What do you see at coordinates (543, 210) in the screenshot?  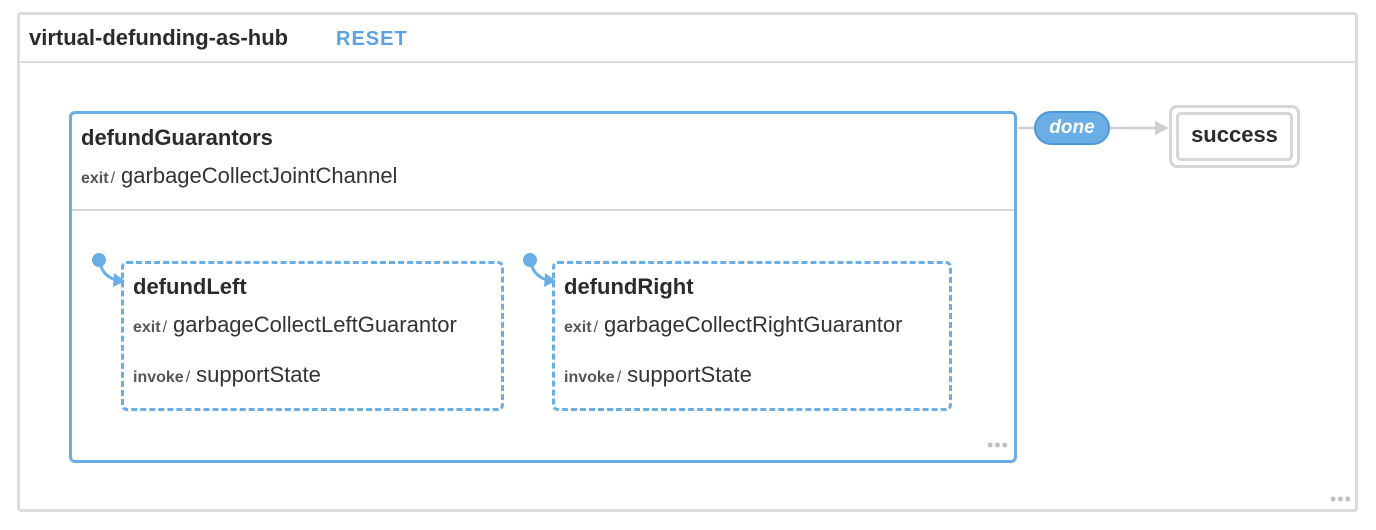 I see `state-divider` at bounding box center [543, 210].